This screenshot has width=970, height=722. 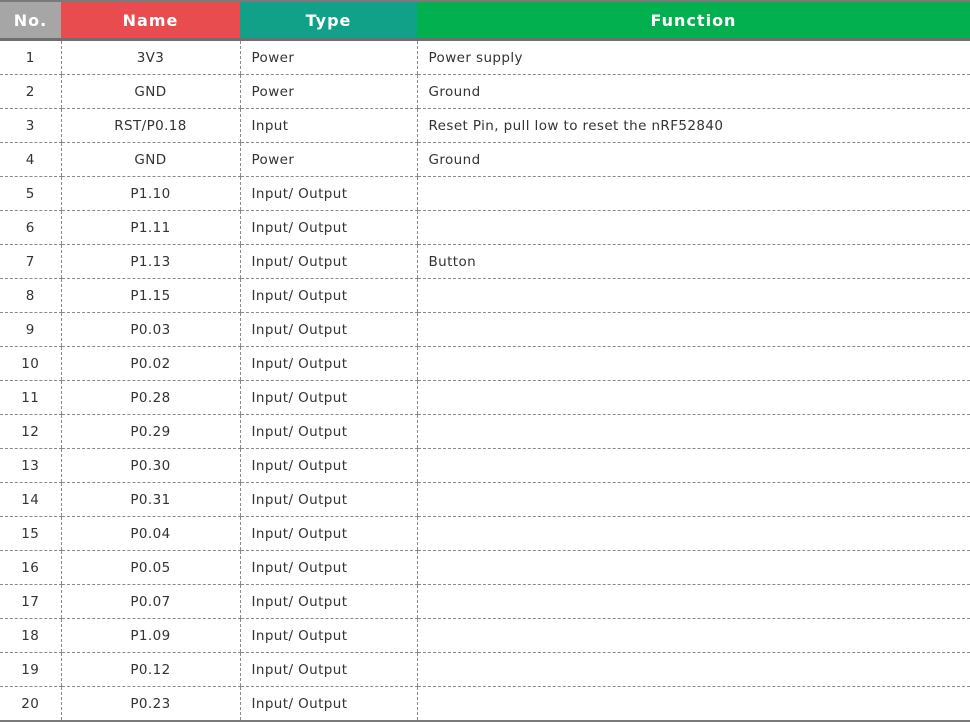 What do you see at coordinates (150, 57) in the screenshot?
I see `cell-name: 3V3` at bounding box center [150, 57].